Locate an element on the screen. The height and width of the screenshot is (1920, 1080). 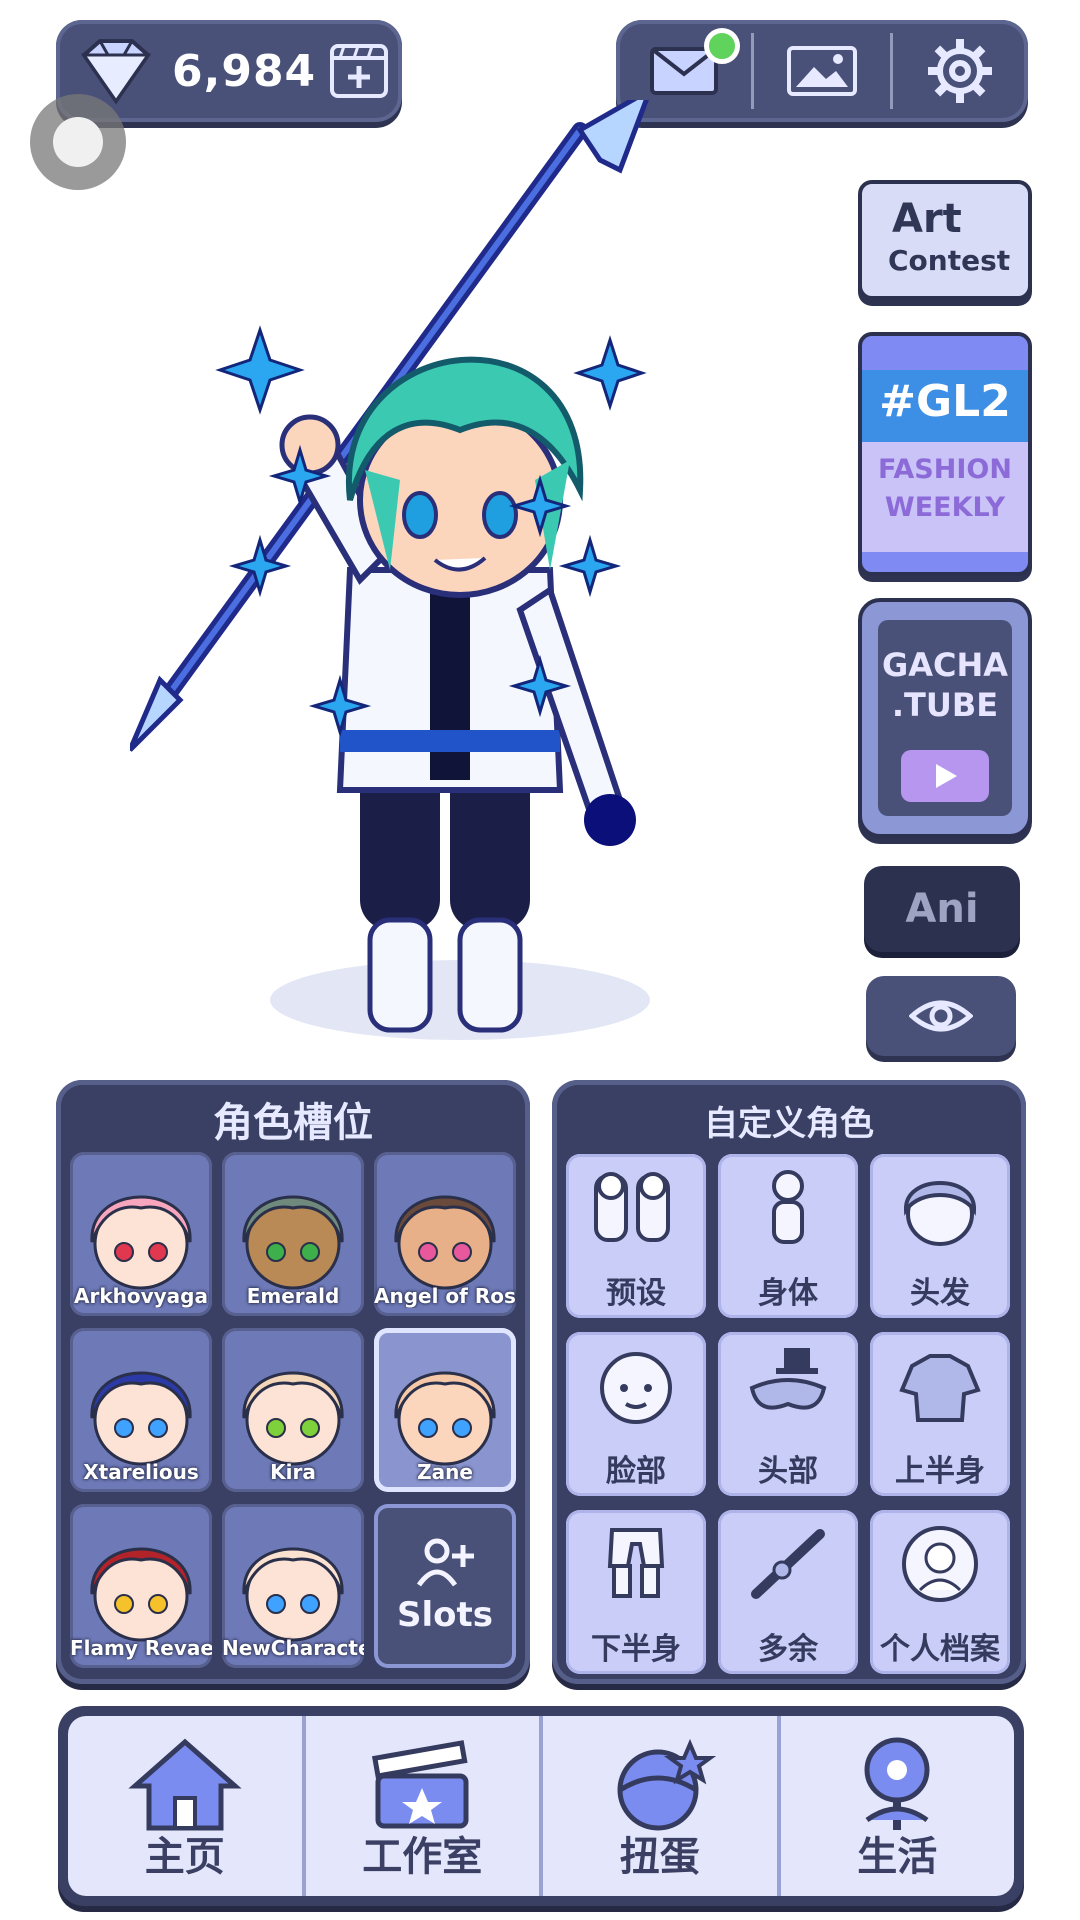
hair-icon is located at coordinates (940, 1213).